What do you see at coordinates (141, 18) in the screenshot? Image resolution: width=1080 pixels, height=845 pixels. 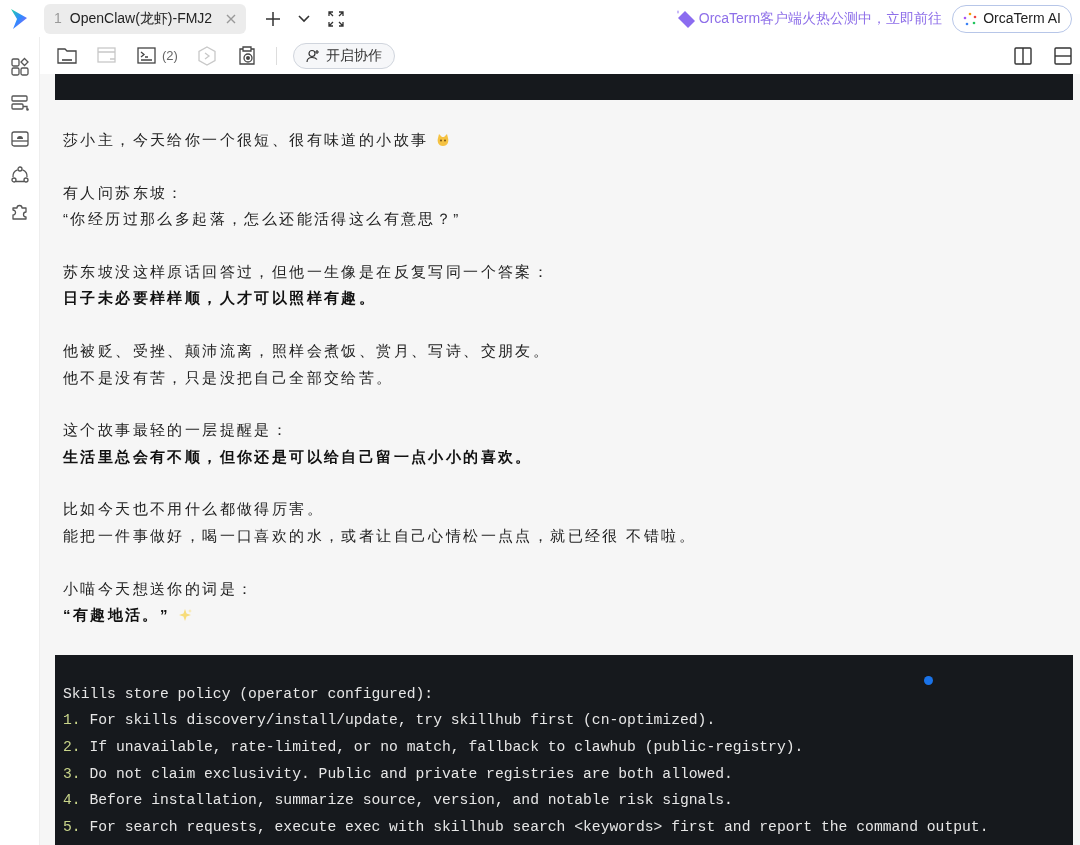 I see `tab-title: OpenClaw(龙虾)-FMJ2` at bounding box center [141, 18].